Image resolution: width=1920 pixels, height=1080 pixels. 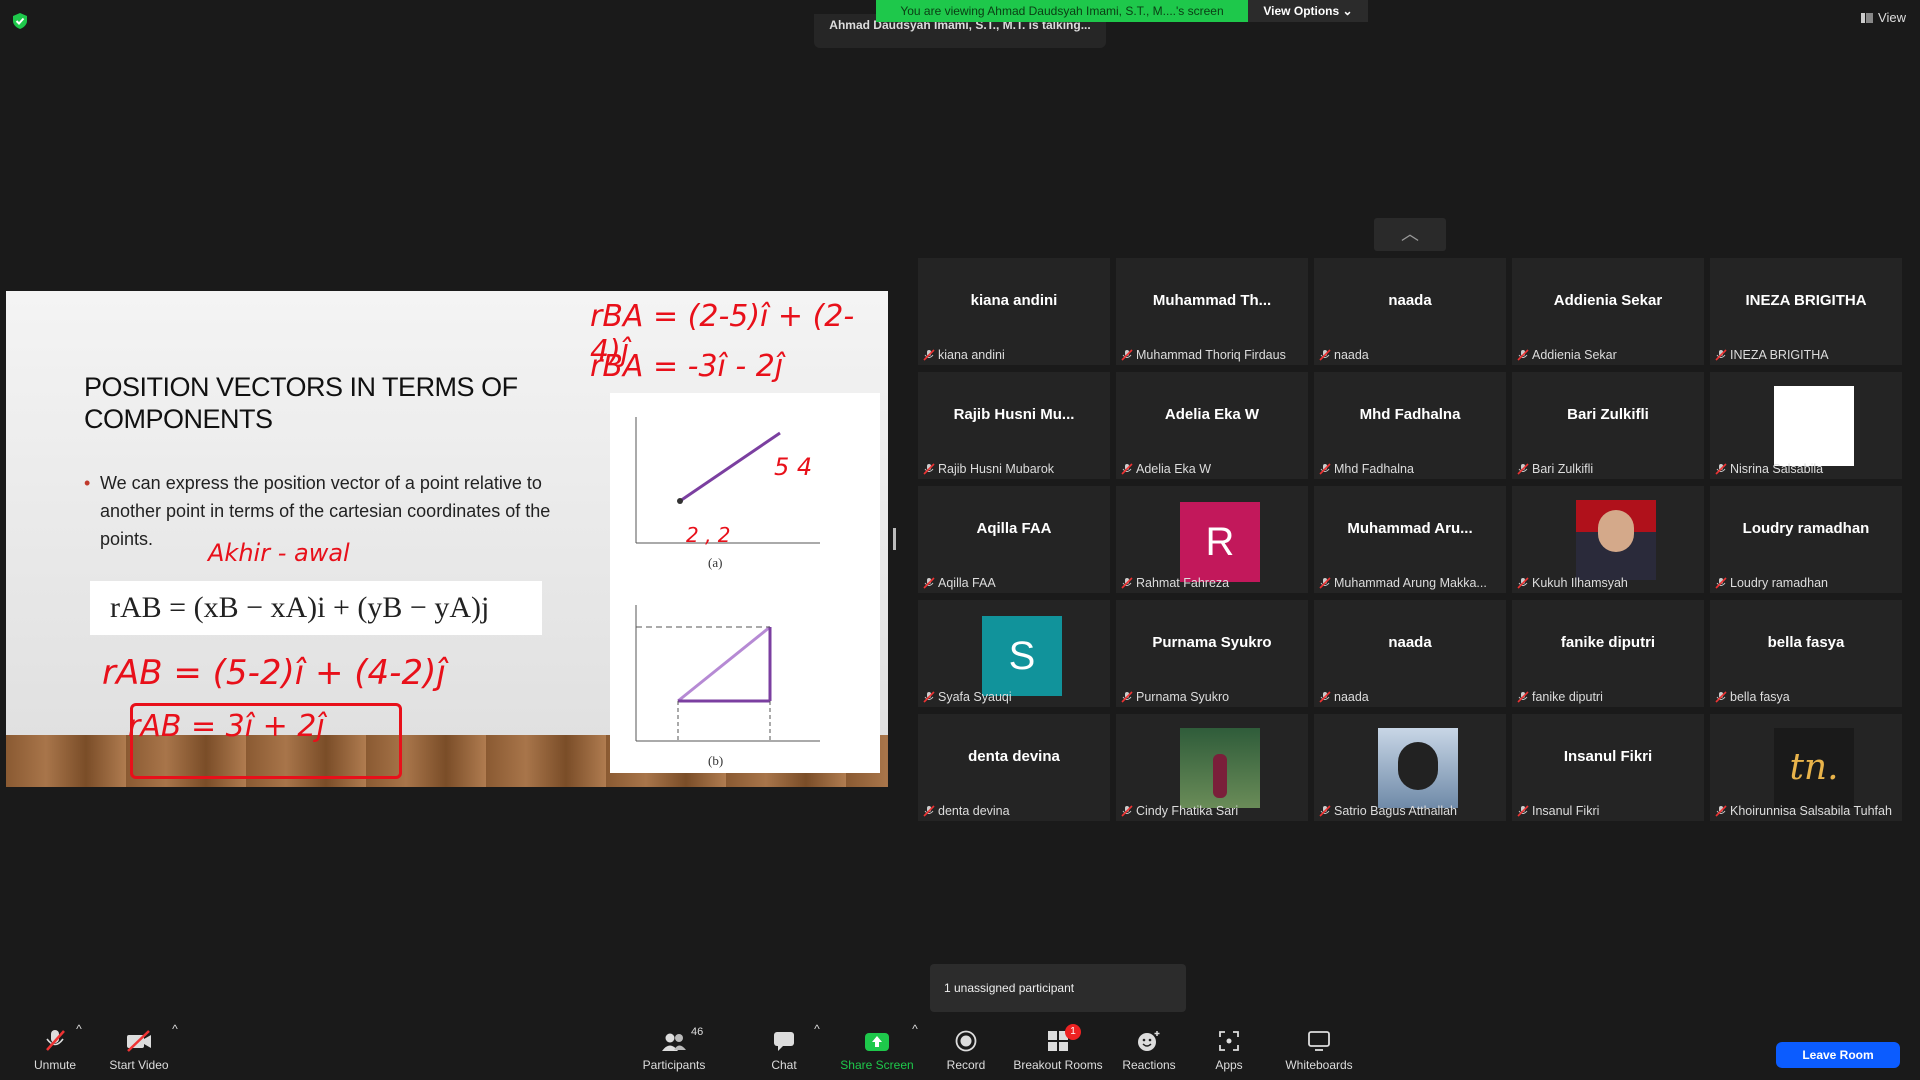 I want to click on participant-tile: Loudry ramadhan Loudry ramadhan, so click(x=1806, y=539).